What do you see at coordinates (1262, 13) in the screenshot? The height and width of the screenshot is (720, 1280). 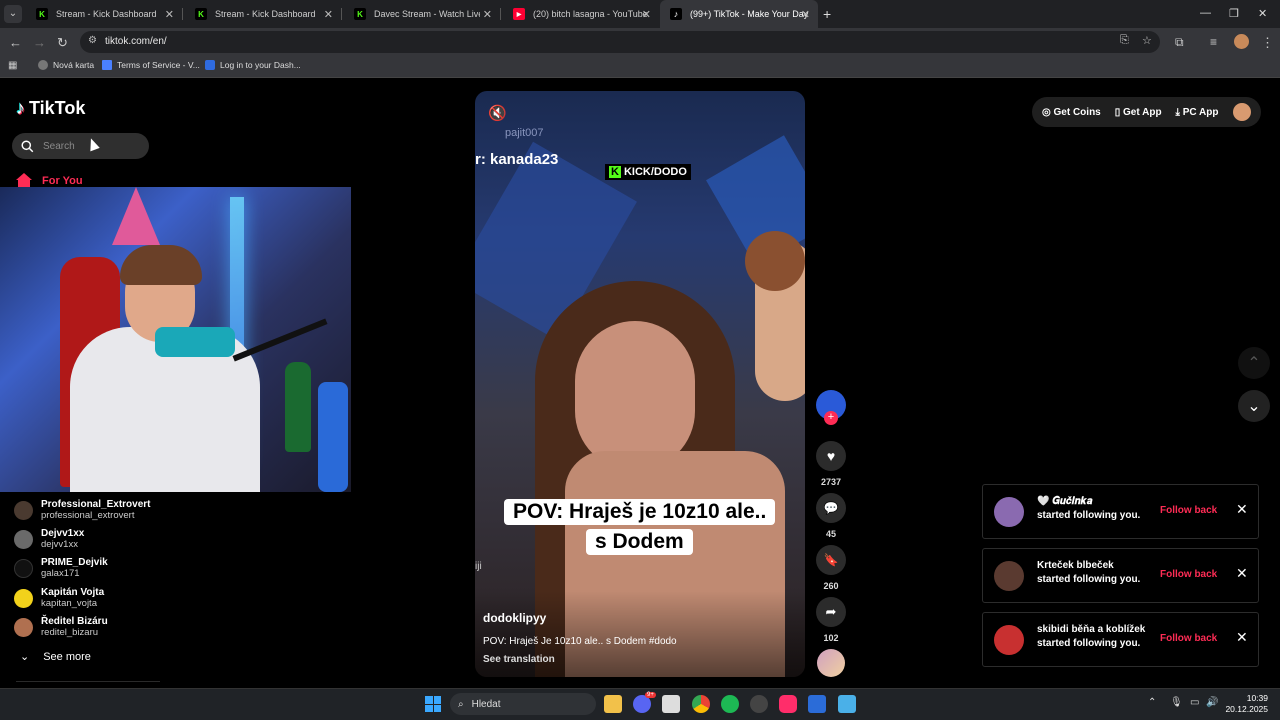 I see `close-window-icon: ✕` at bounding box center [1262, 13].